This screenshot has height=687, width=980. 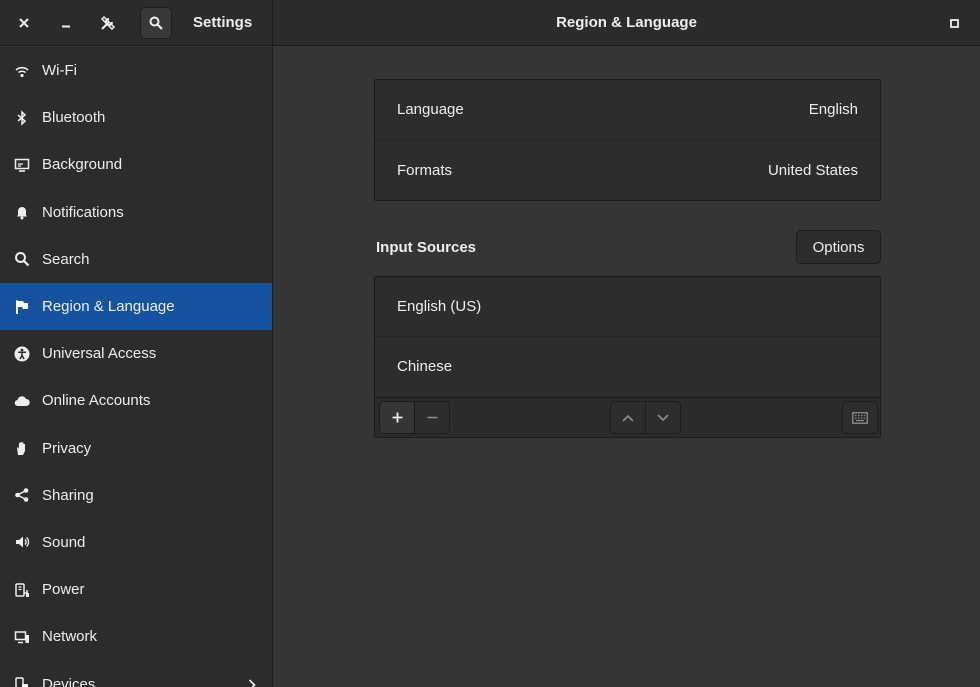 What do you see at coordinates (838, 247) in the screenshot?
I see `options-button: Options` at bounding box center [838, 247].